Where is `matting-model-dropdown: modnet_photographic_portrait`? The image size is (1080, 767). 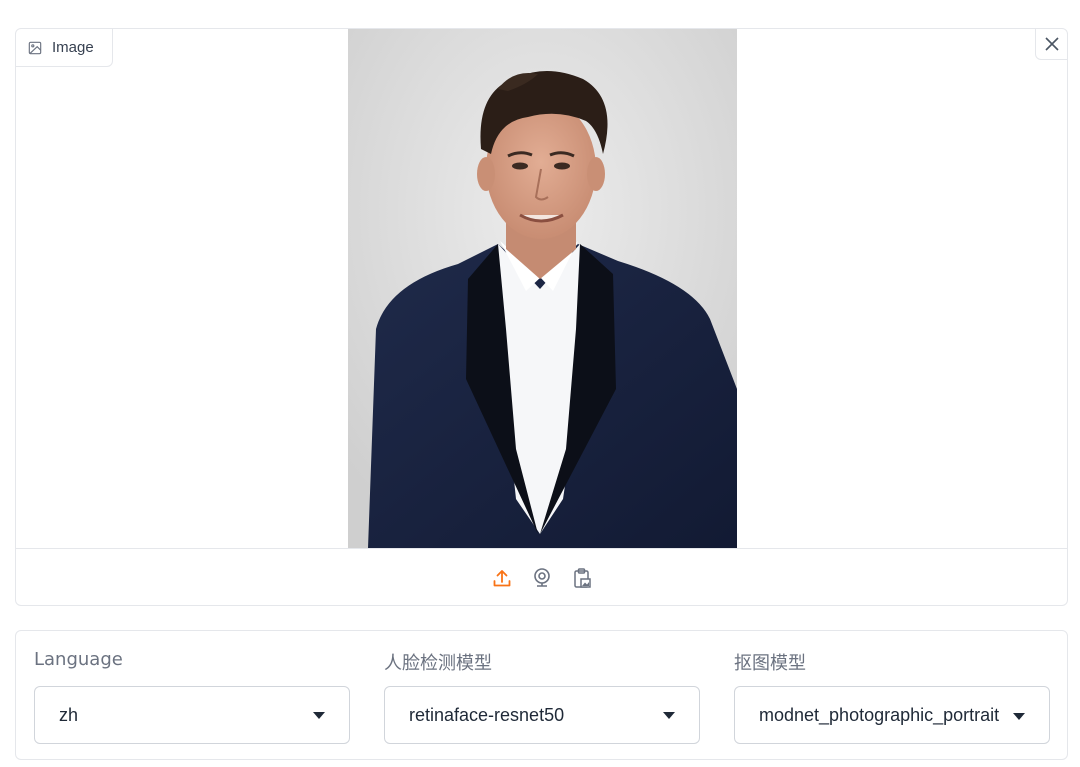 matting-model-dropdown: modnet_photographic_portrait is located at coordinates (892, 715).